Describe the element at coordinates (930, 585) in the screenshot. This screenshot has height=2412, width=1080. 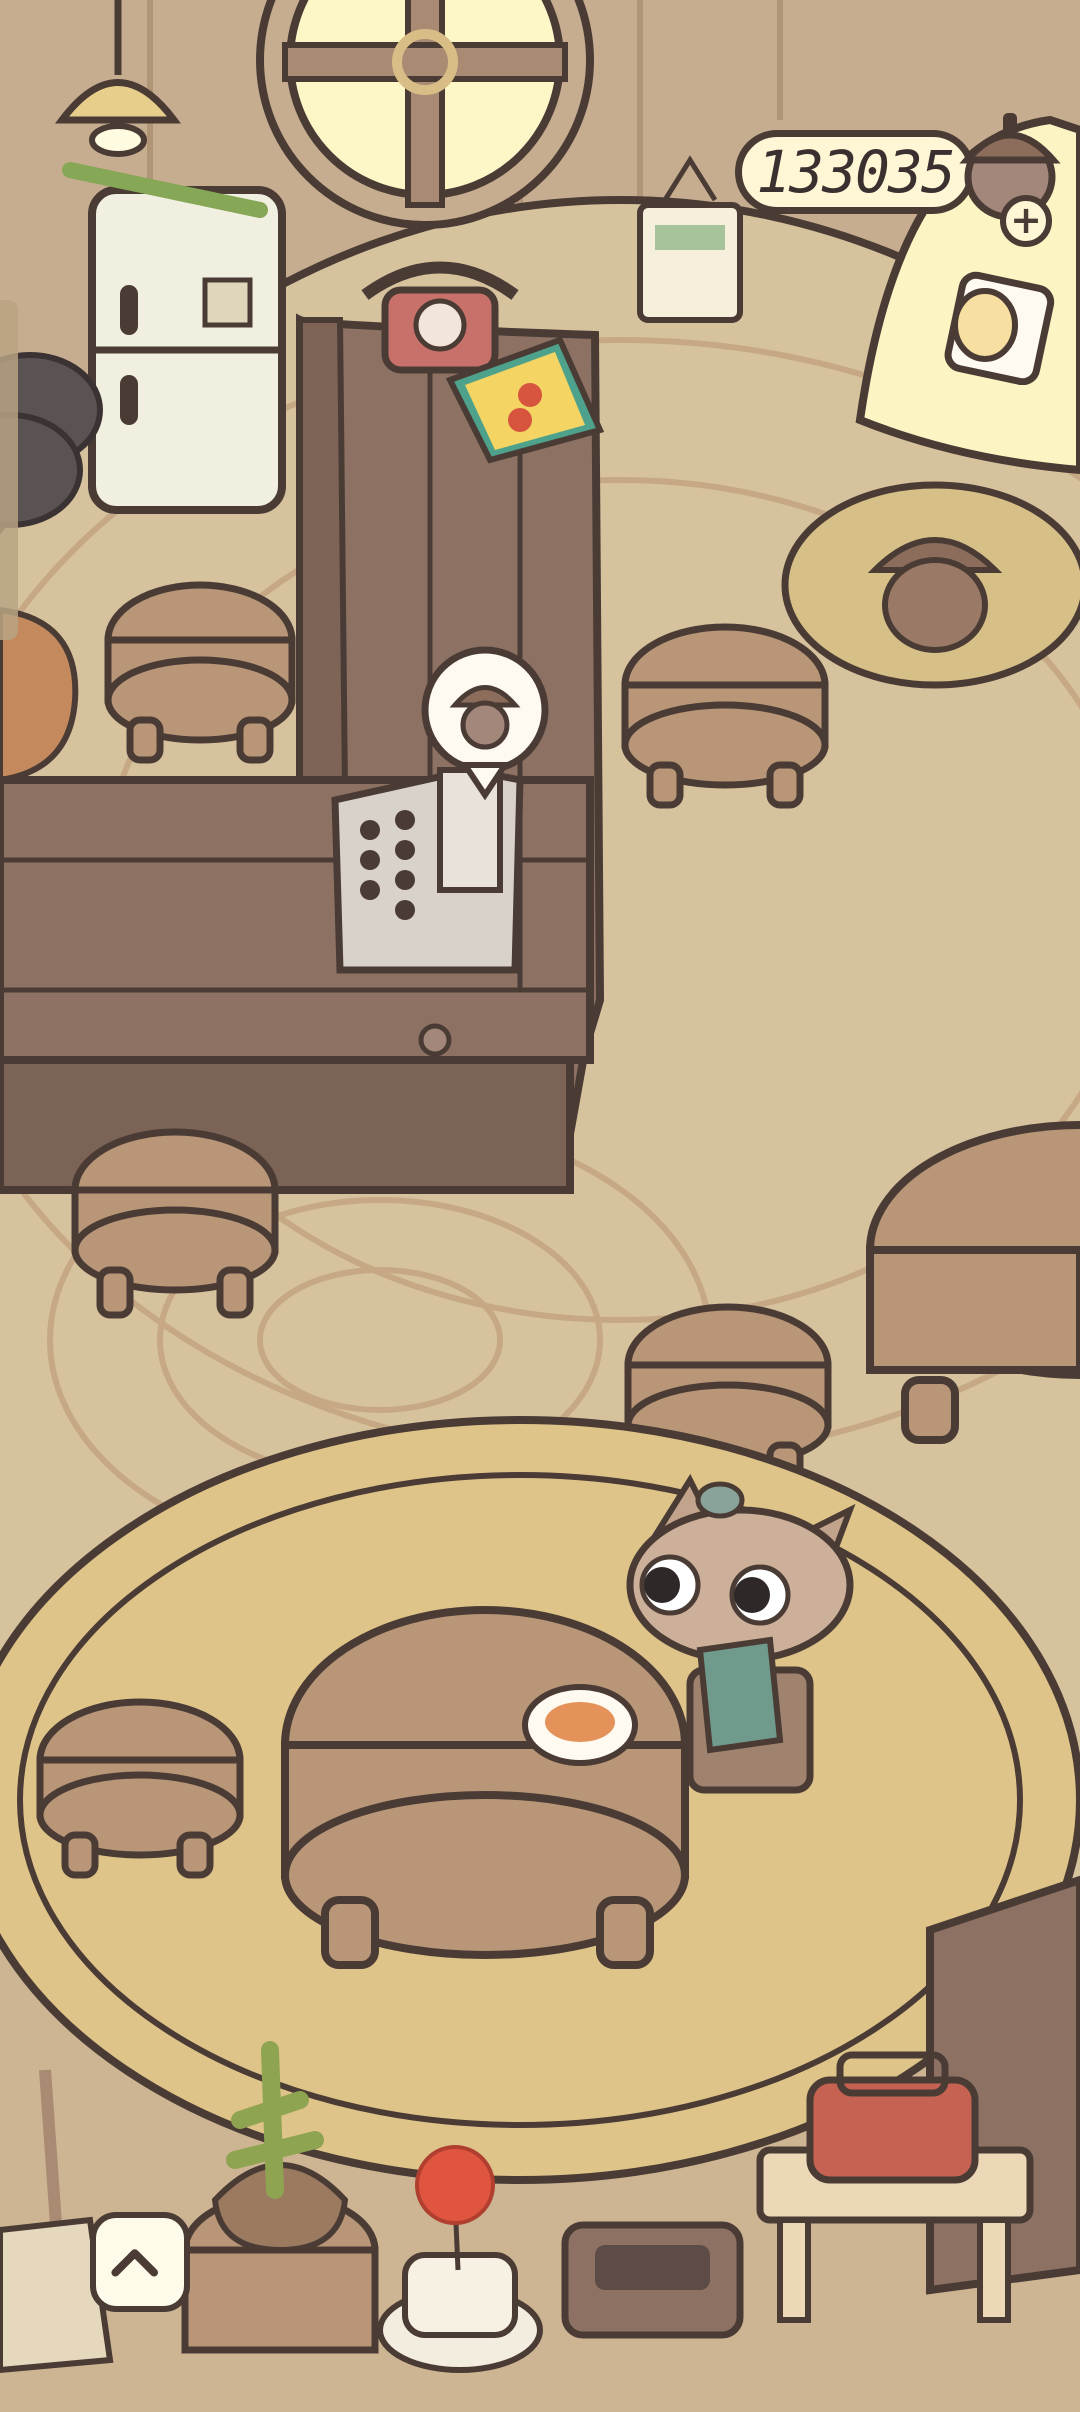
I see `acorn-rug` at that location.